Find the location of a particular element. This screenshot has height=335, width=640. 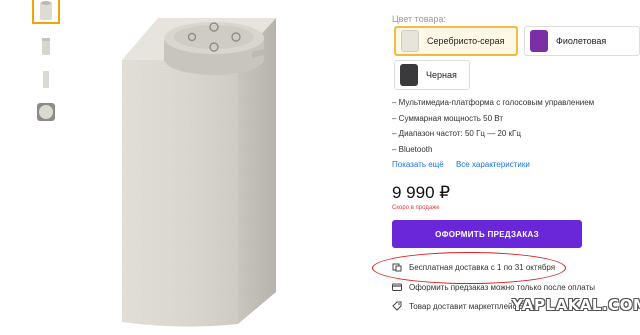

tag-icon is located at coordinates (397, 306).